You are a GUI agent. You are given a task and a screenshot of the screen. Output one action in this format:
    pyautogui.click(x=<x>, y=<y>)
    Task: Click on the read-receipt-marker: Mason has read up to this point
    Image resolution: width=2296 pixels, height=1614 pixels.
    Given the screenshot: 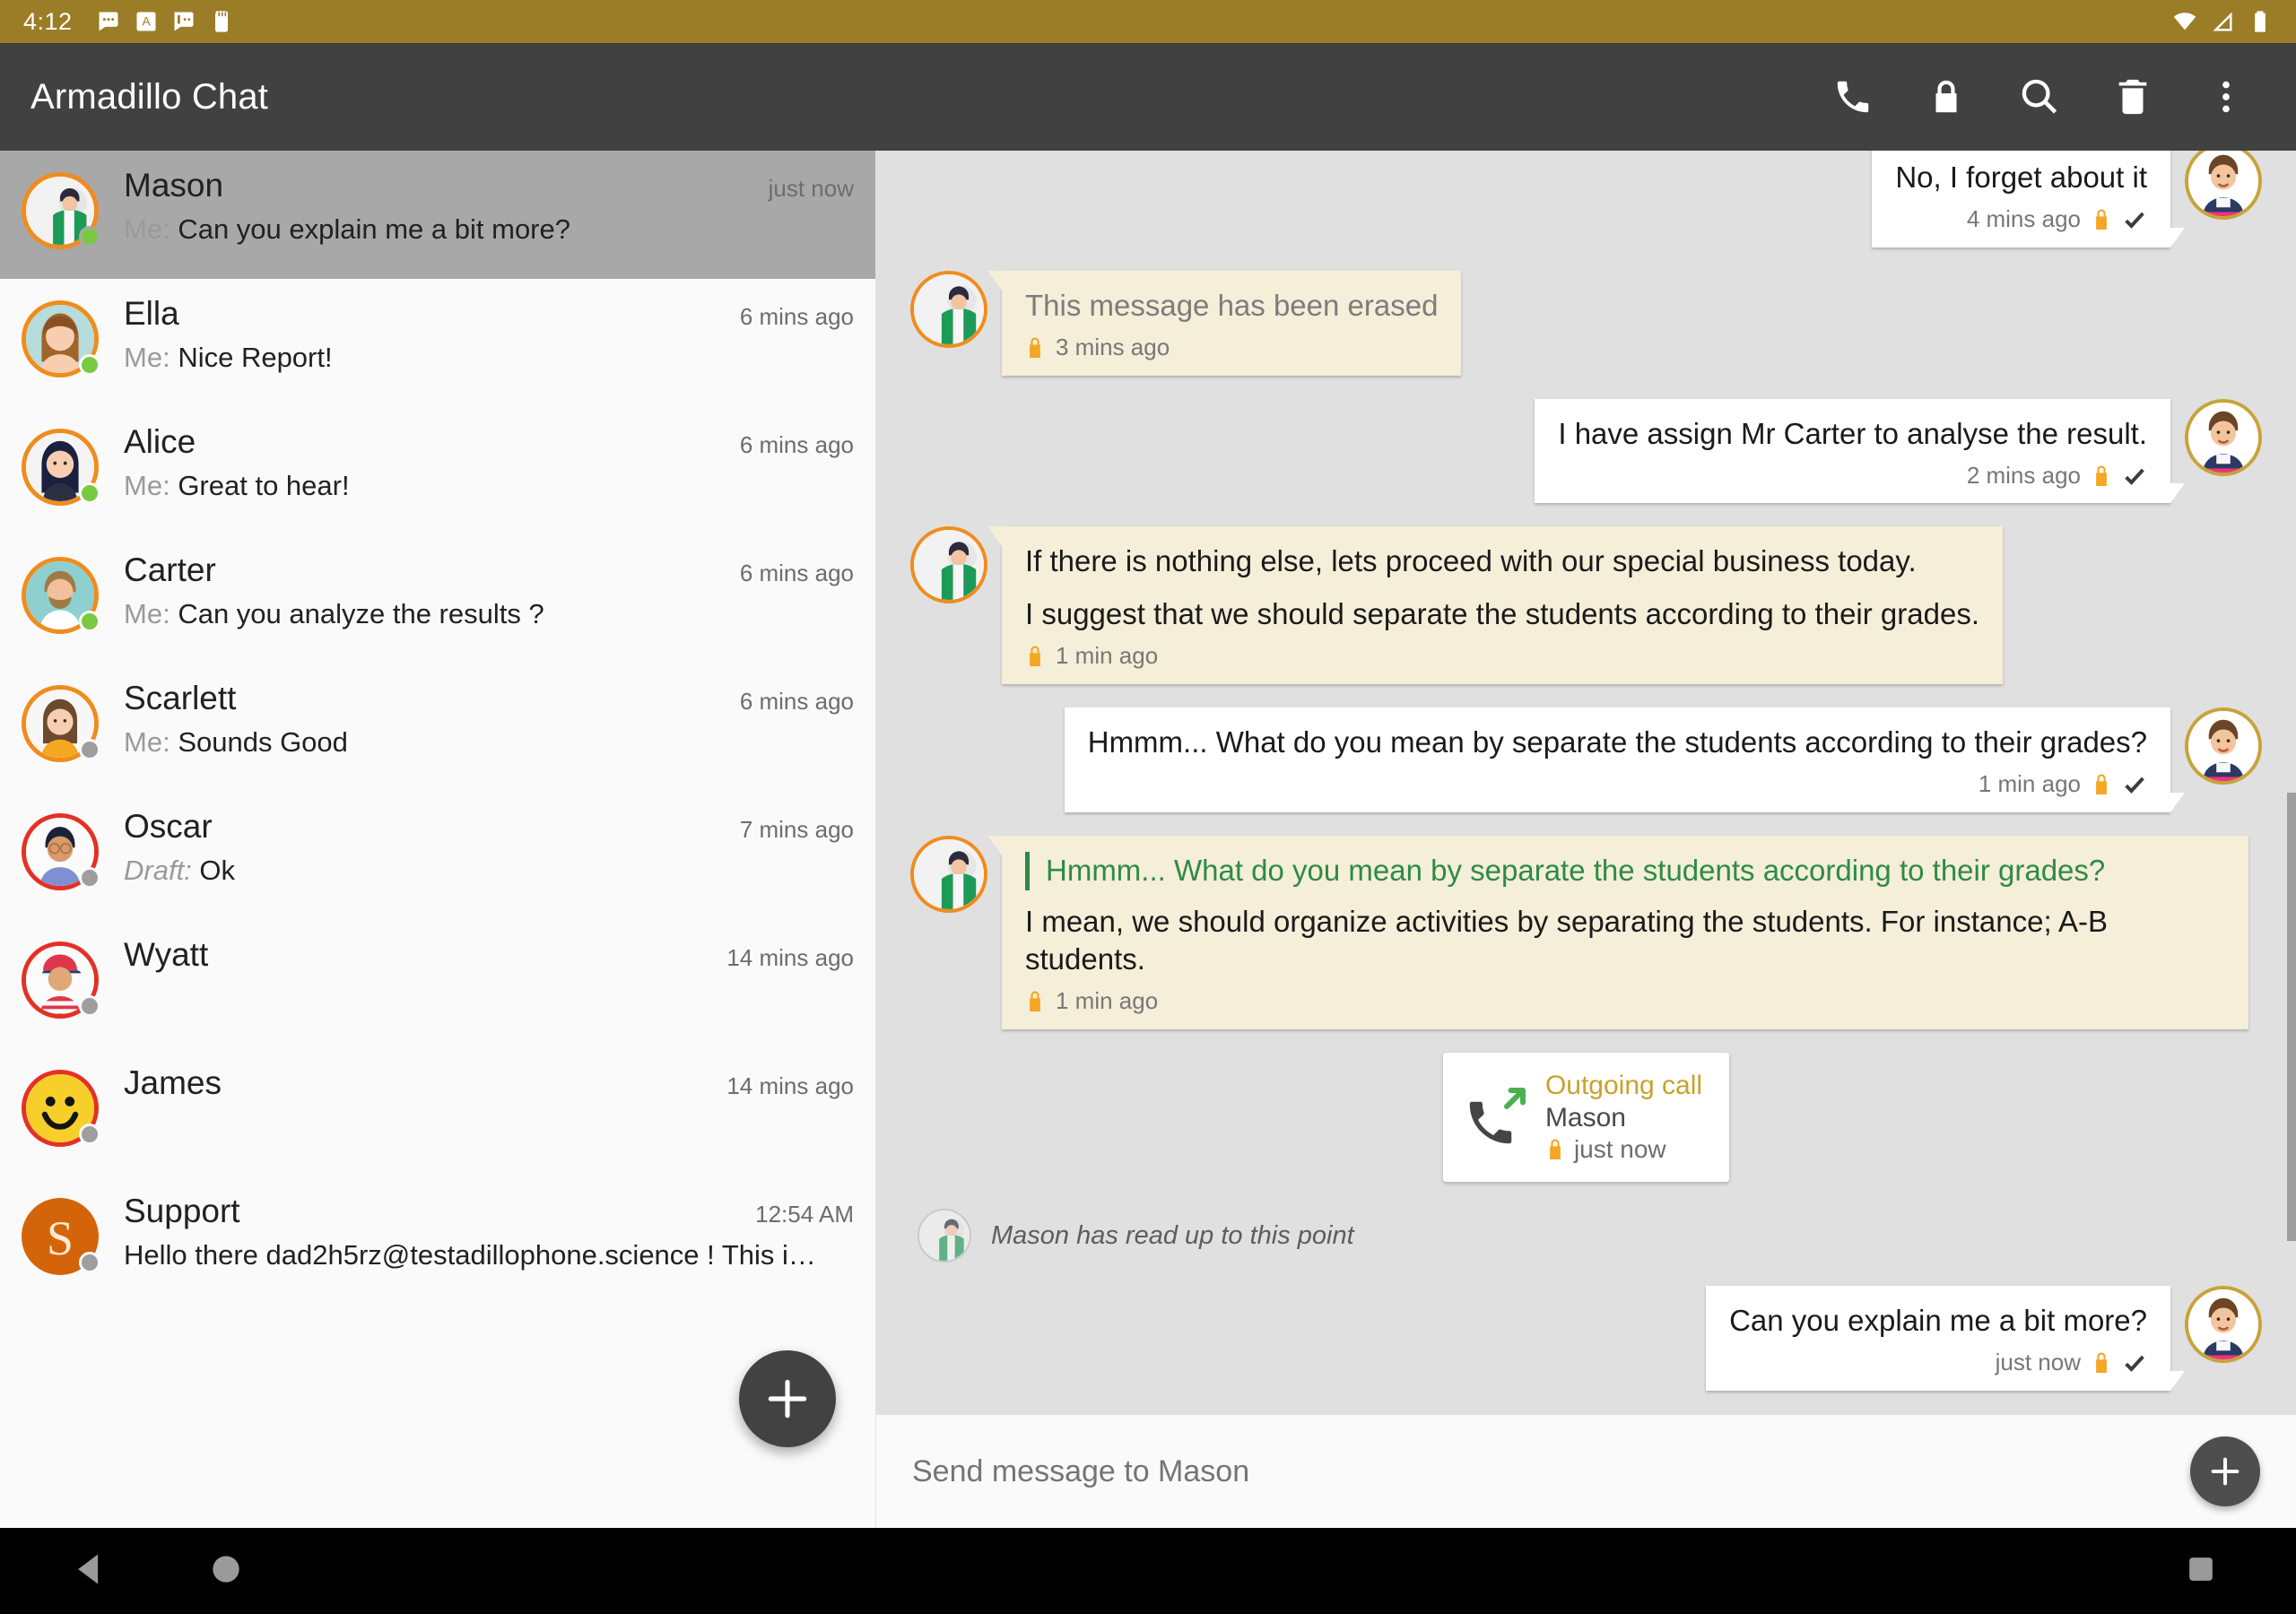 What is the action you would take?
    pyautogui.click(x=1590, y=1236)
    